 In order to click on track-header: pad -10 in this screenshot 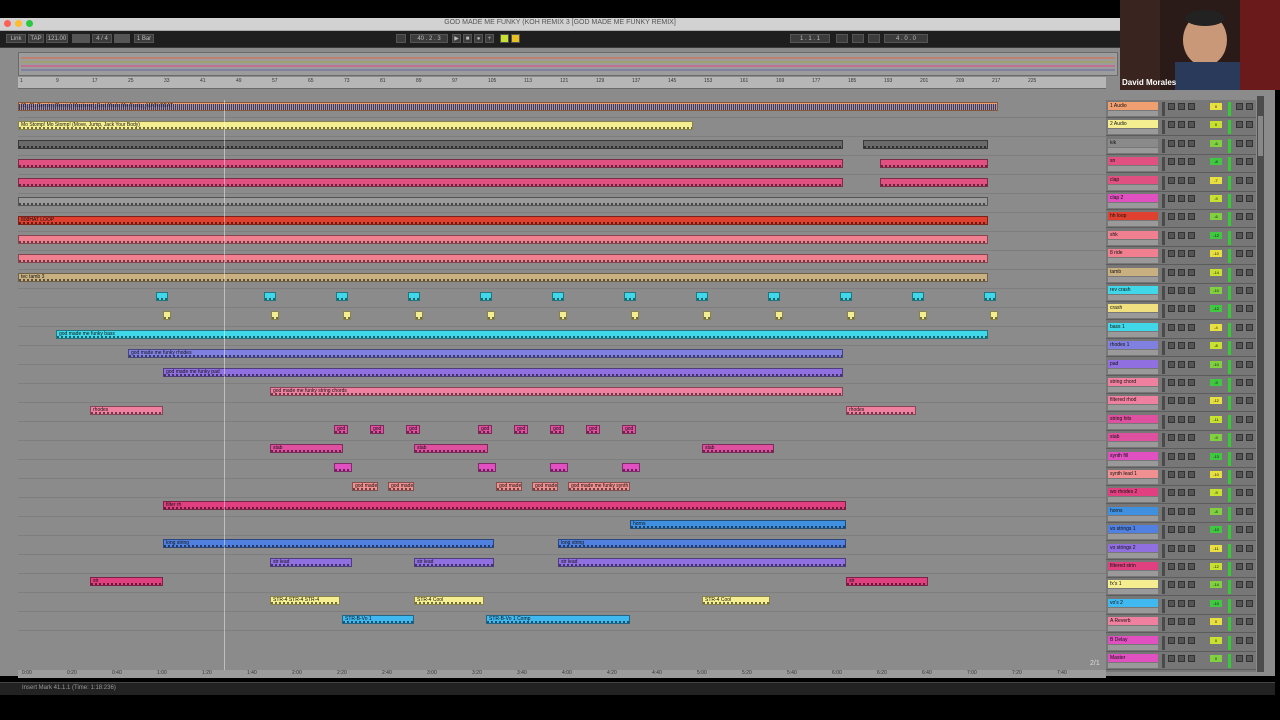, I will do `click(1181, 367)`.